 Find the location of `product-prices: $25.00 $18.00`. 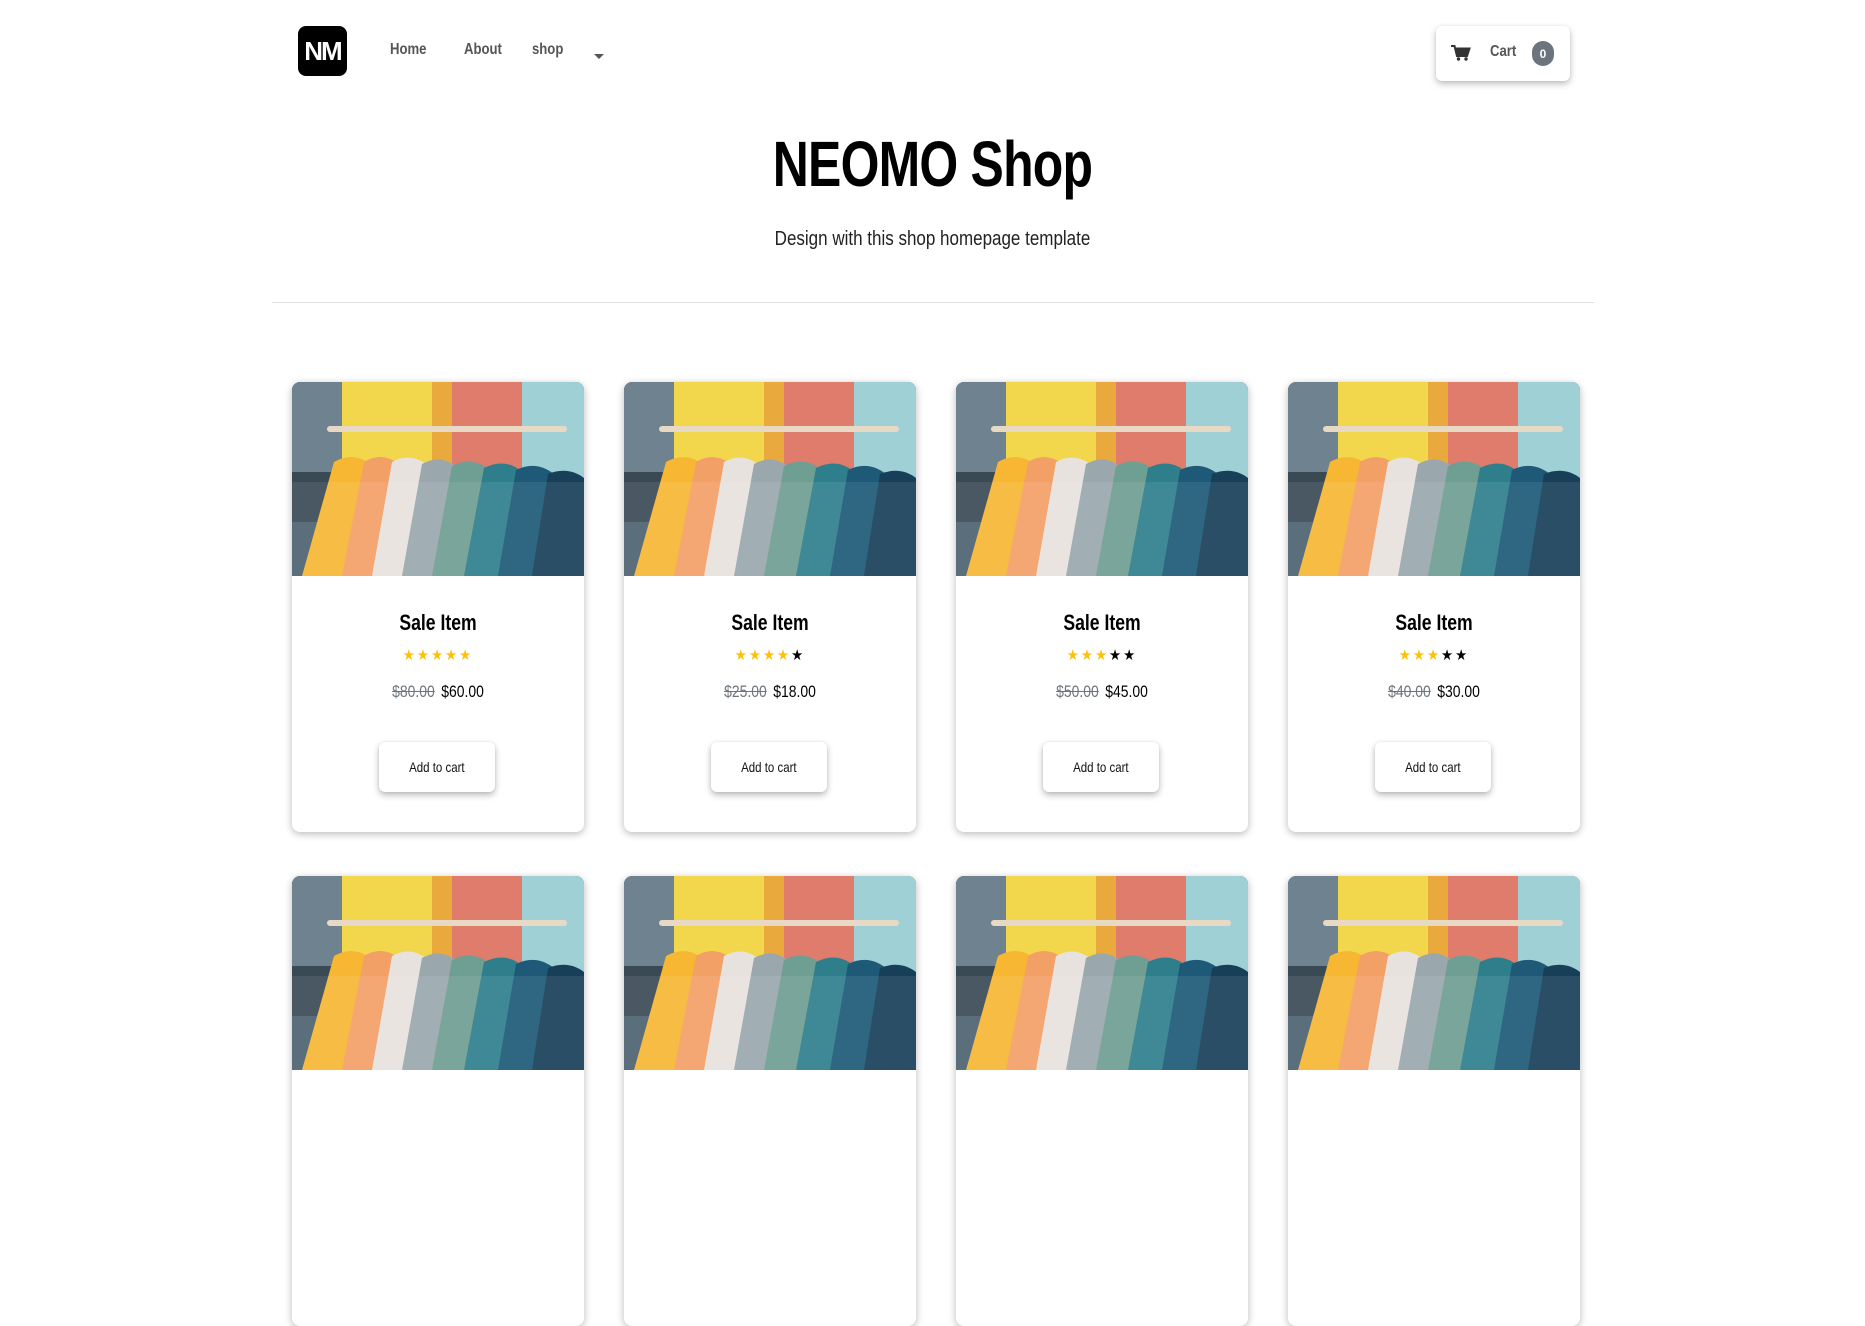

product-prices: $25.00 $18.00 is located at coordinates (769, 692).